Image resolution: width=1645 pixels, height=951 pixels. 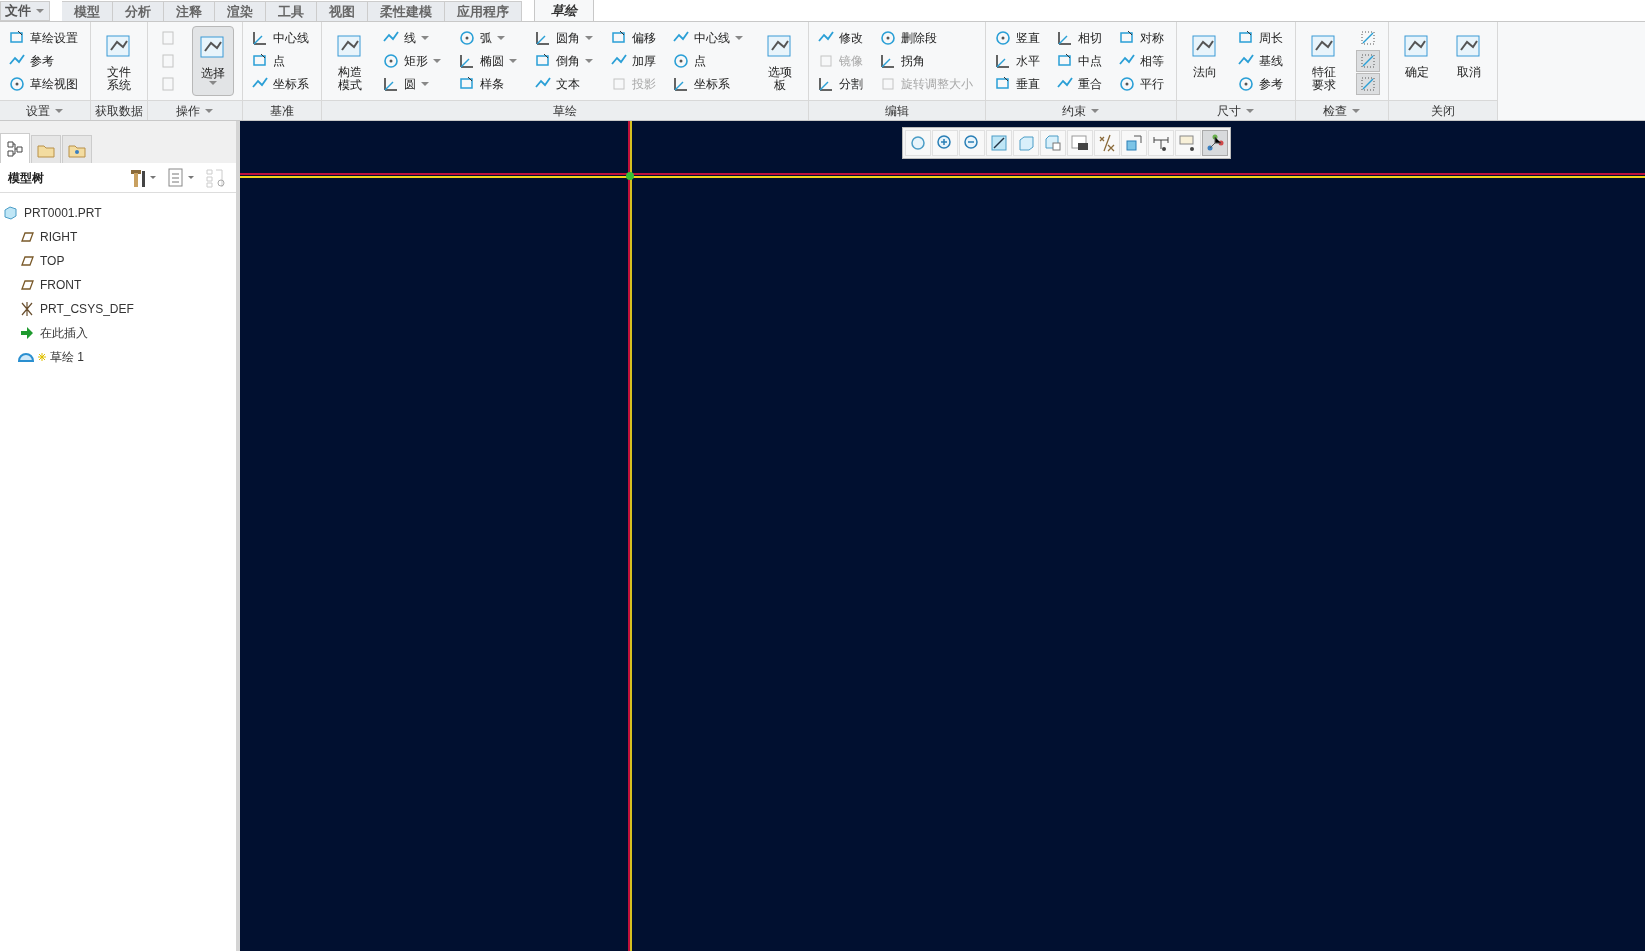 I want to click on tool-button: 文本, so click(x=566, y=84).